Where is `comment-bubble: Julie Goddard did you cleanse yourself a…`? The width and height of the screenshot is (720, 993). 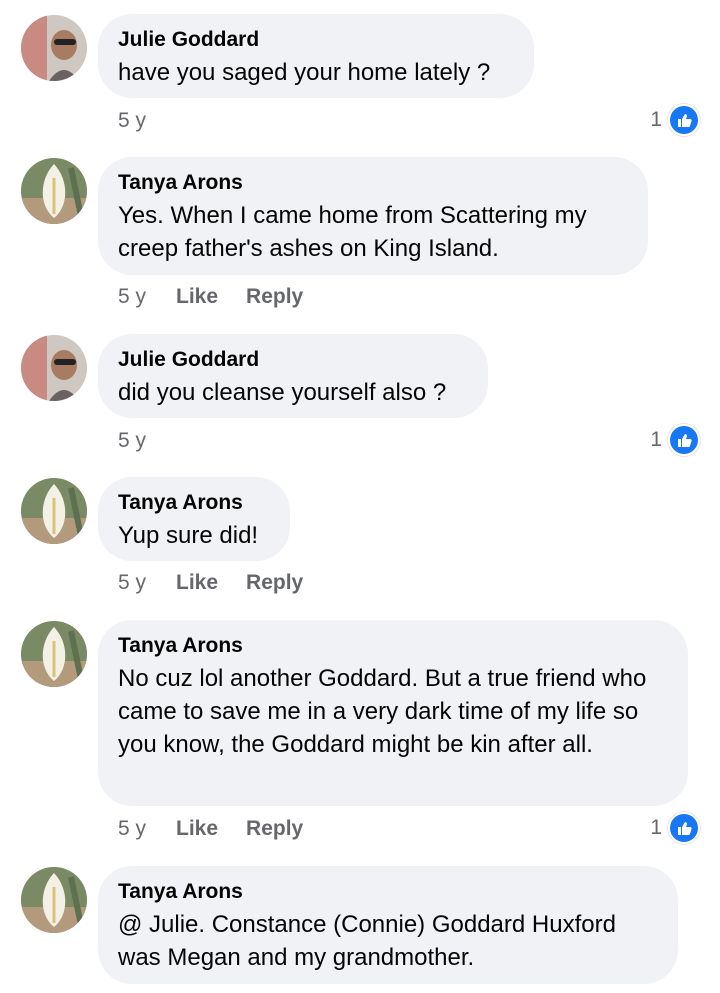
comment-bubble: Julie Goddard did you cleanse yourself a… is located at coordinates (293, 376).